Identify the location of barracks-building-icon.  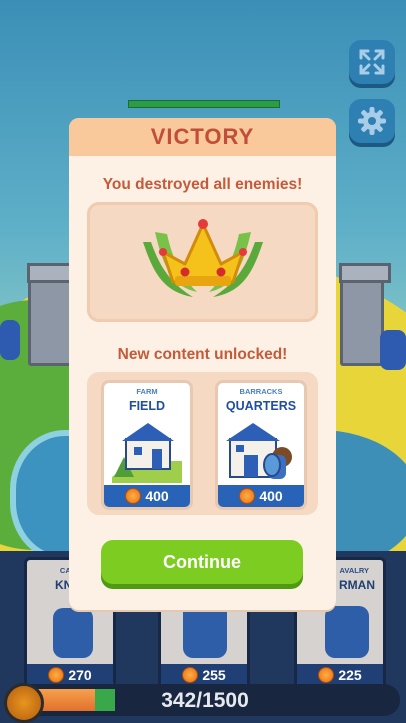
(259, 451).